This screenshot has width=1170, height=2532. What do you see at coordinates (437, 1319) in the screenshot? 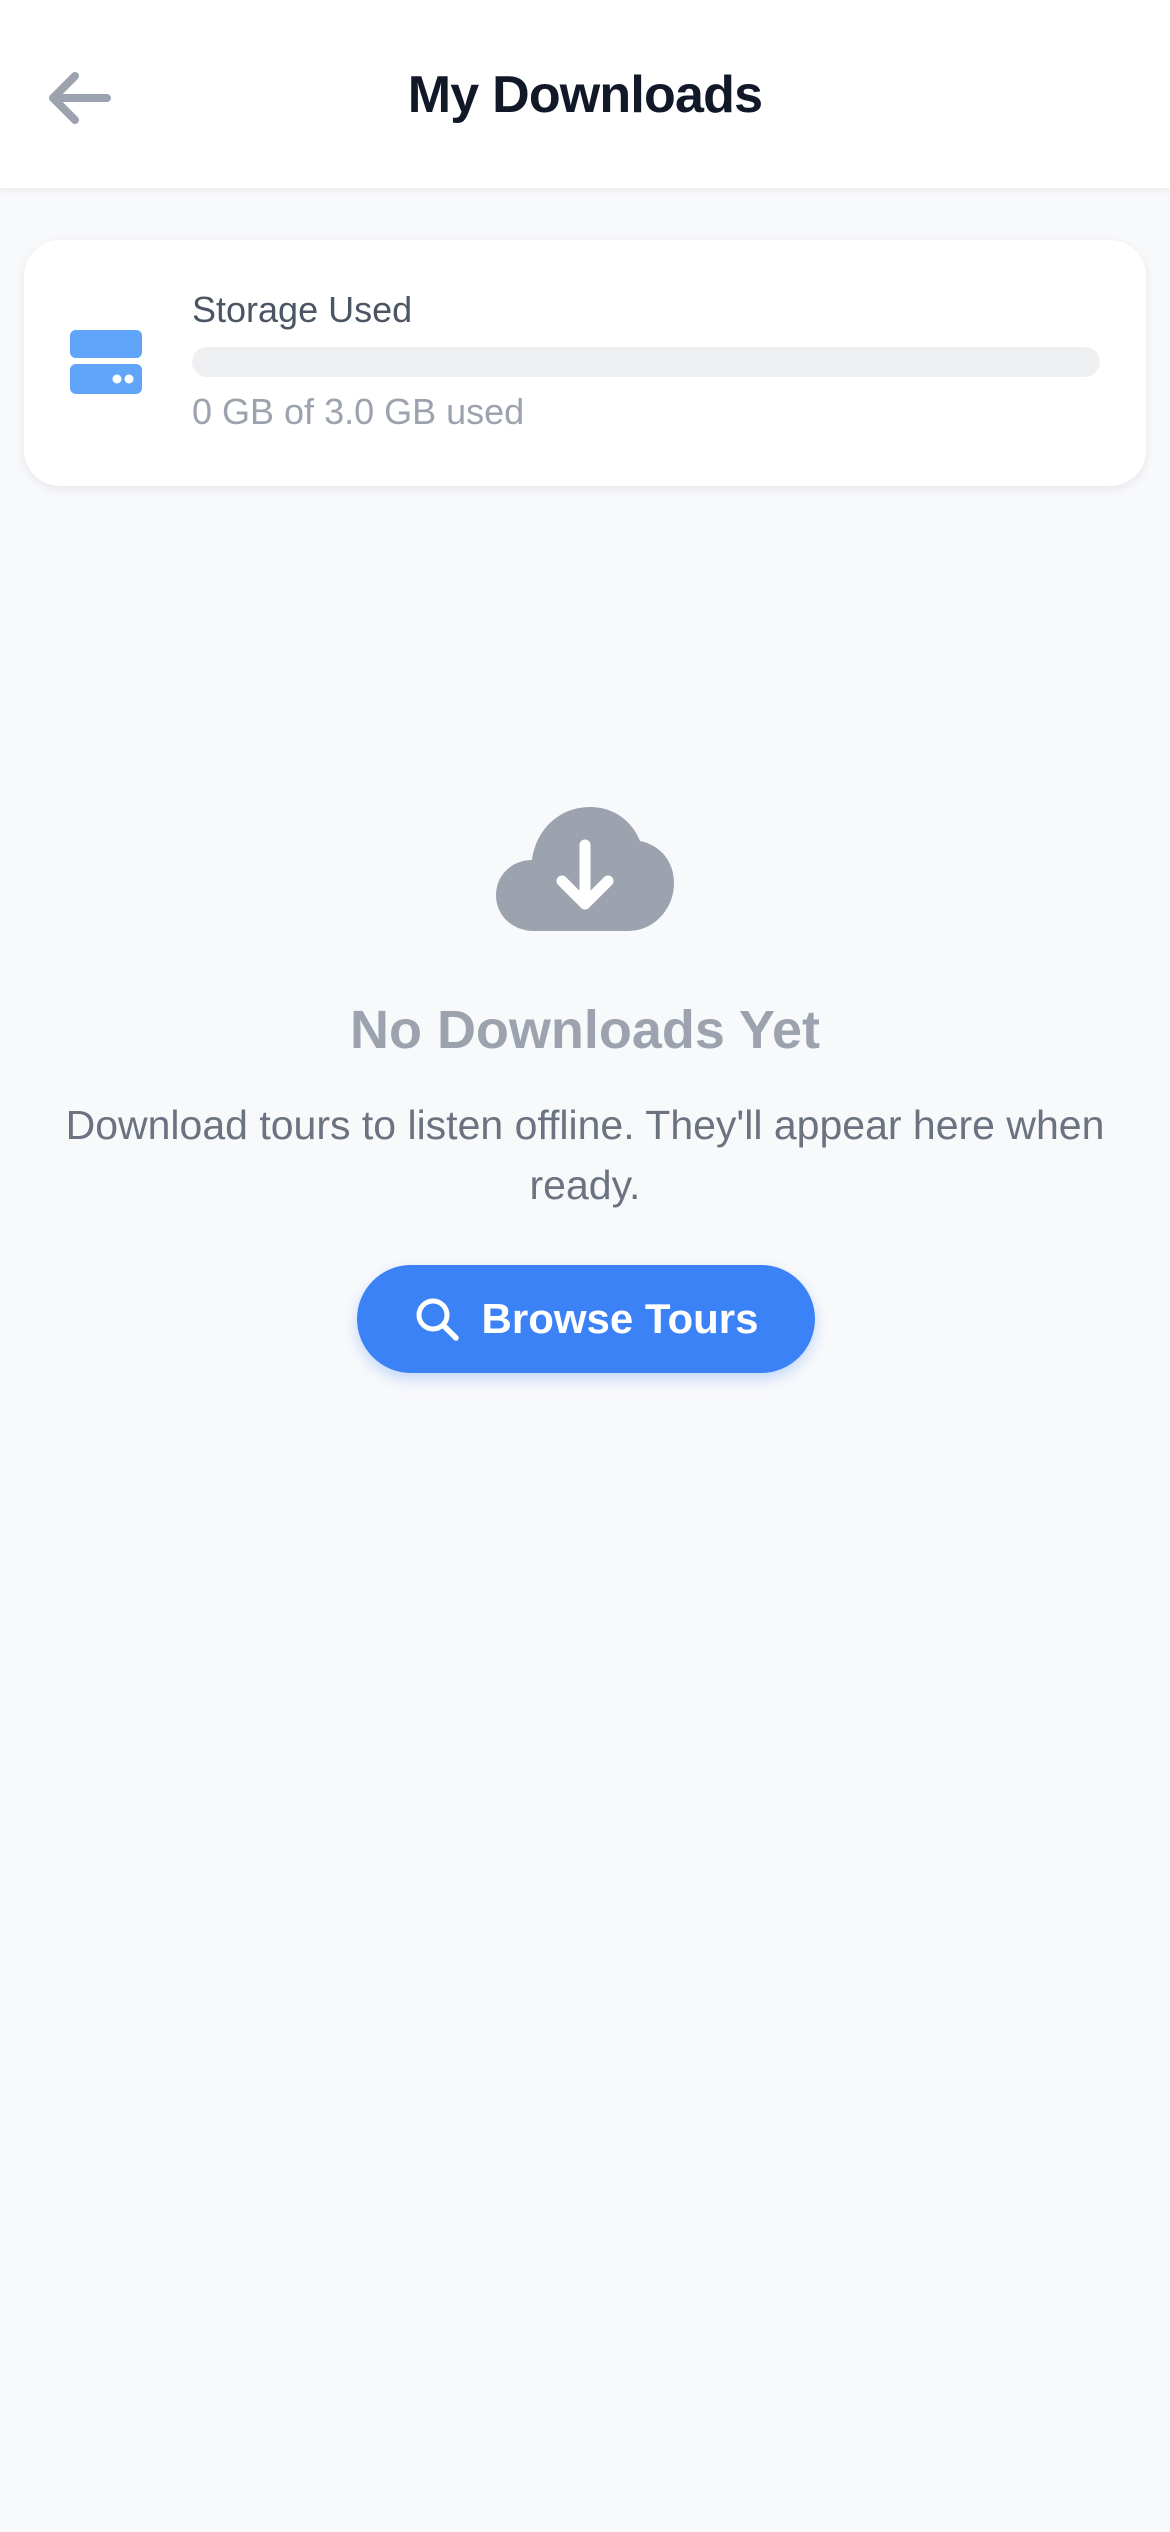
I see `search-icon` at bounding box center [437, 1319].